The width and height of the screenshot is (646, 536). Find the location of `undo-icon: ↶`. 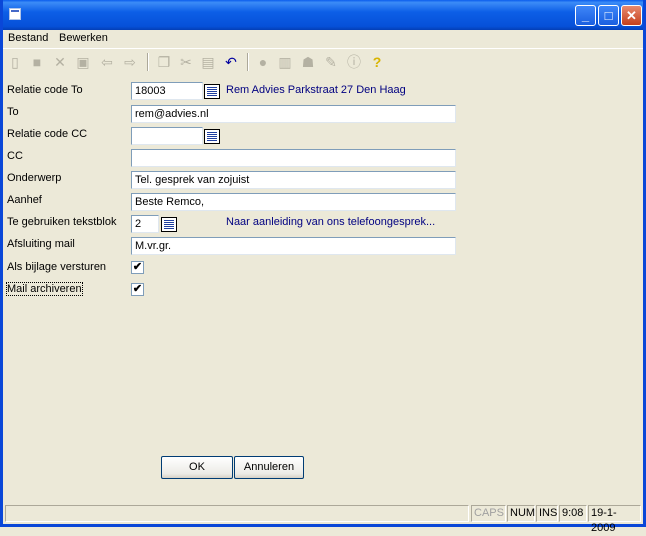

undo-icon: ↶ is located at coordinates (231, 62).